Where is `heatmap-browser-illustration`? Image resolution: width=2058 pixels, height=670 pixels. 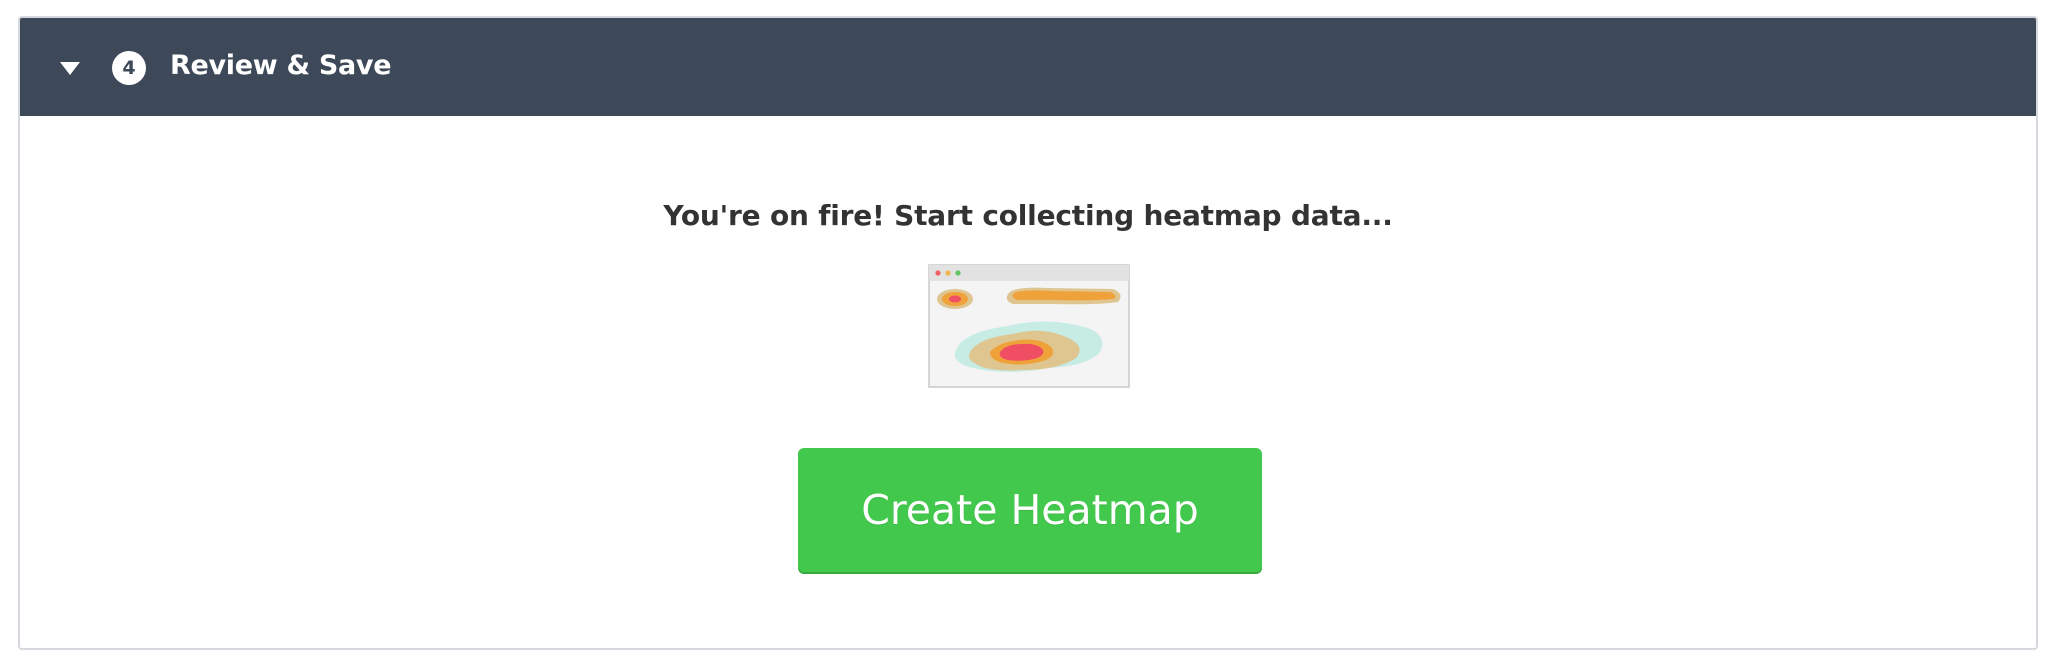 heatmap-browser-illustration is located at coordinates (1029, 326).